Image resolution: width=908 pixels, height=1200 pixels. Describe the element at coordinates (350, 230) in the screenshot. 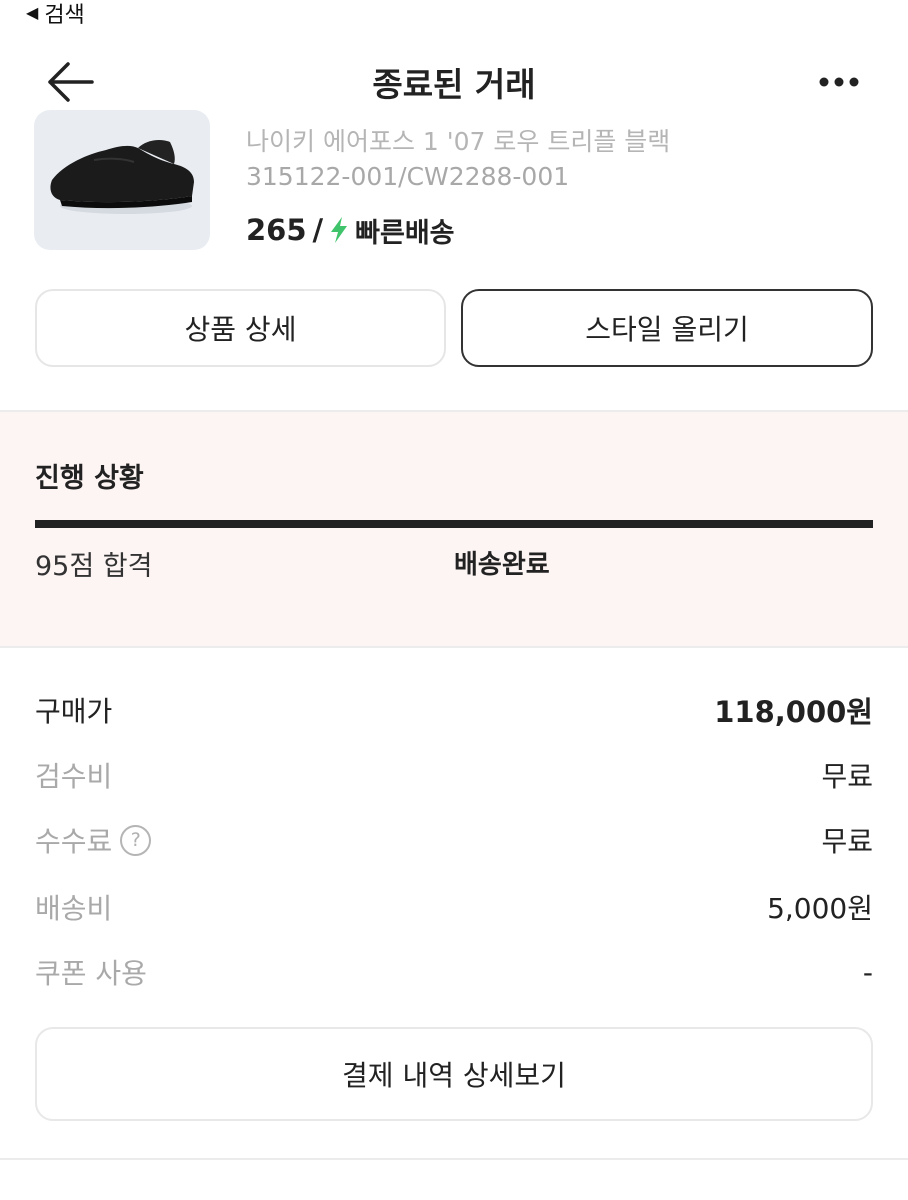

I see `product-size-delivery: 265 / 빠른배송` at that location.